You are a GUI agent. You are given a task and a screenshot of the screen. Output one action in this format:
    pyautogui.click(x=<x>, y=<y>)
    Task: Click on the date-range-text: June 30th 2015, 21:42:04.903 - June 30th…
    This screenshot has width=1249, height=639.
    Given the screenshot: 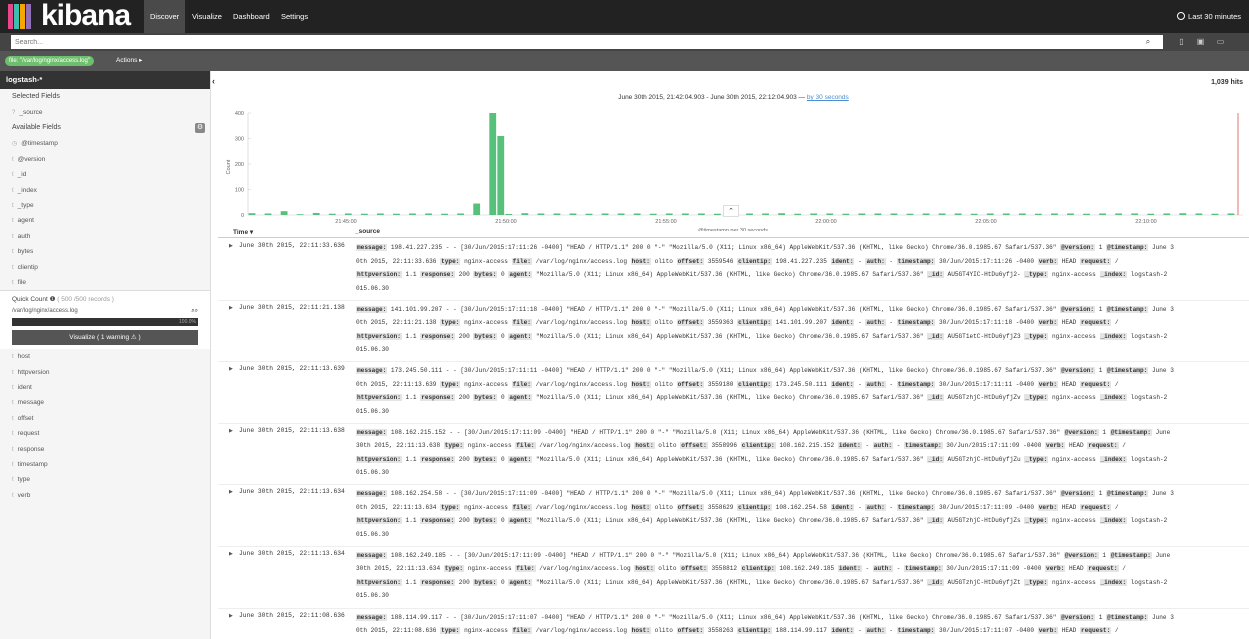 What is the action you would take?
    pyautogui.click(x=712, y=97)
    